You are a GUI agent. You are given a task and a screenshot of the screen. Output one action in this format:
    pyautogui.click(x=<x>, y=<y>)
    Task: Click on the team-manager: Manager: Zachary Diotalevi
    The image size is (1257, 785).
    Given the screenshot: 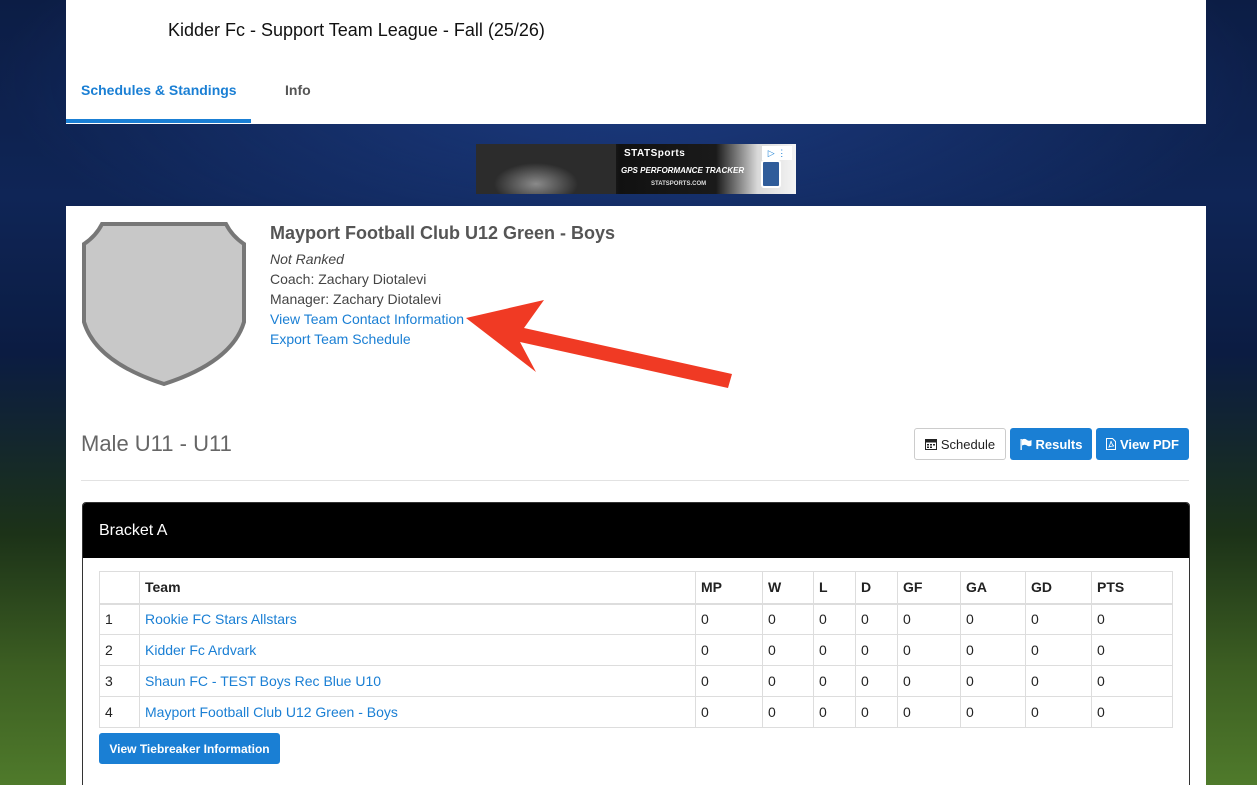 What is the action you would take?
    pyautogui.click(x=356, y=299)
    